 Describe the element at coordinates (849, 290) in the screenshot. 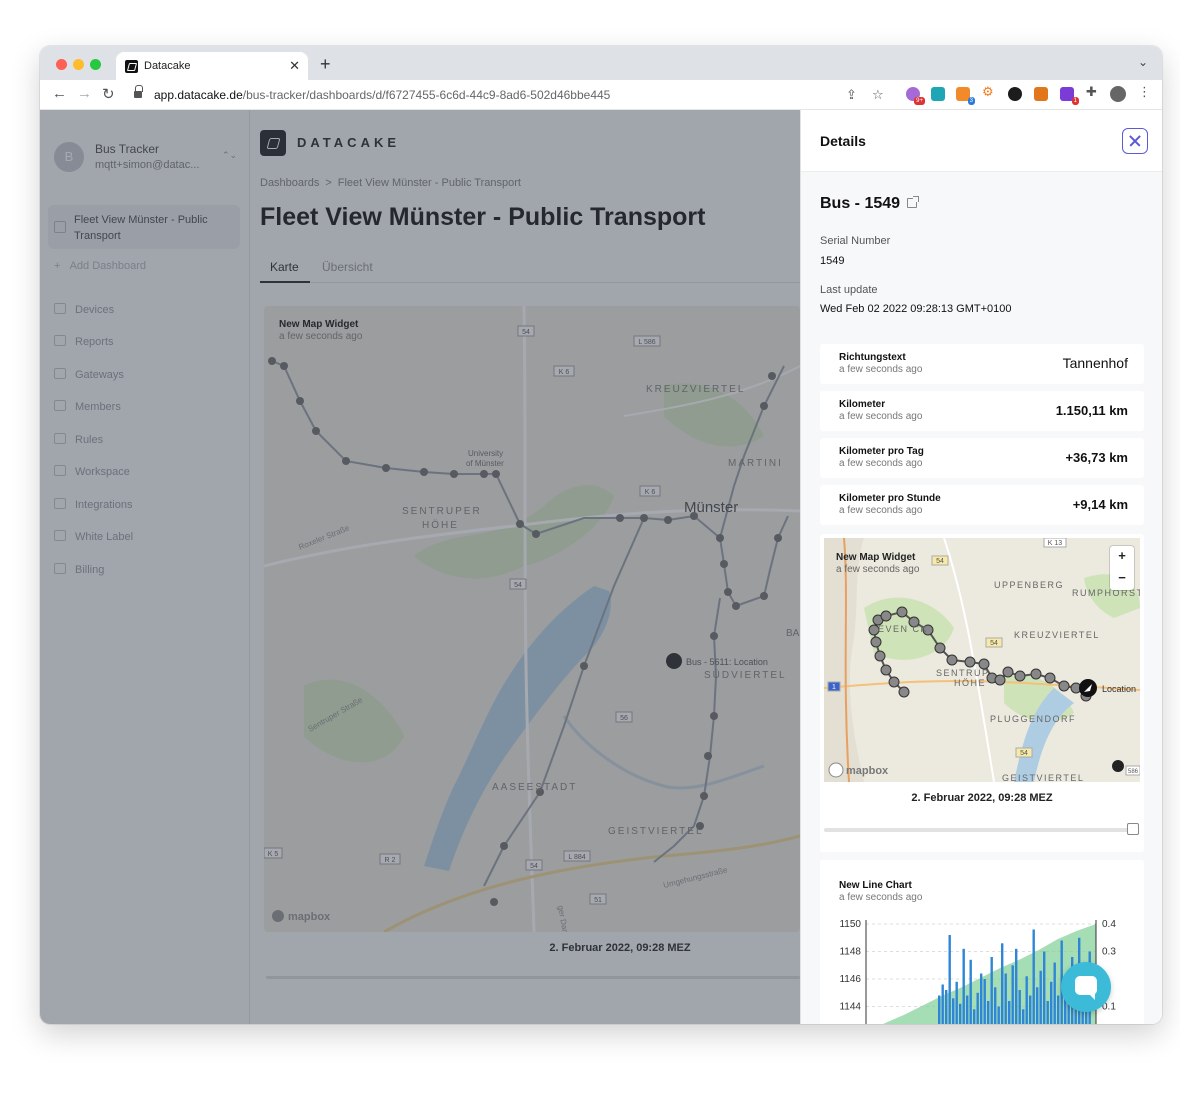

I see `last-update-label: Last update` at that location.